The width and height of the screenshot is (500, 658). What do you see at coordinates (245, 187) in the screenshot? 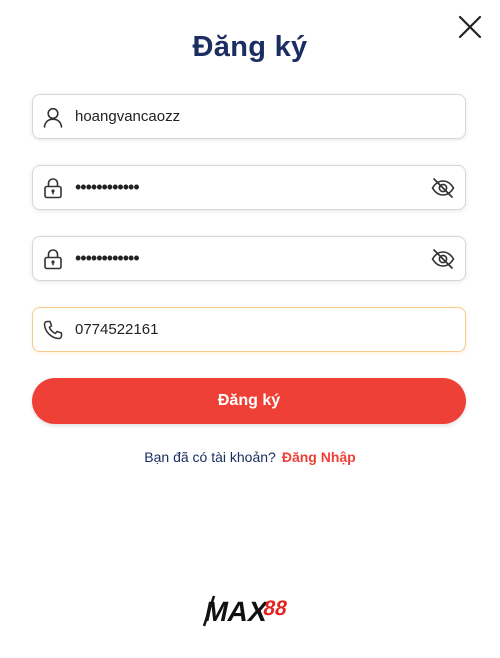
I see `password-input` at bounding box center [245, 187].